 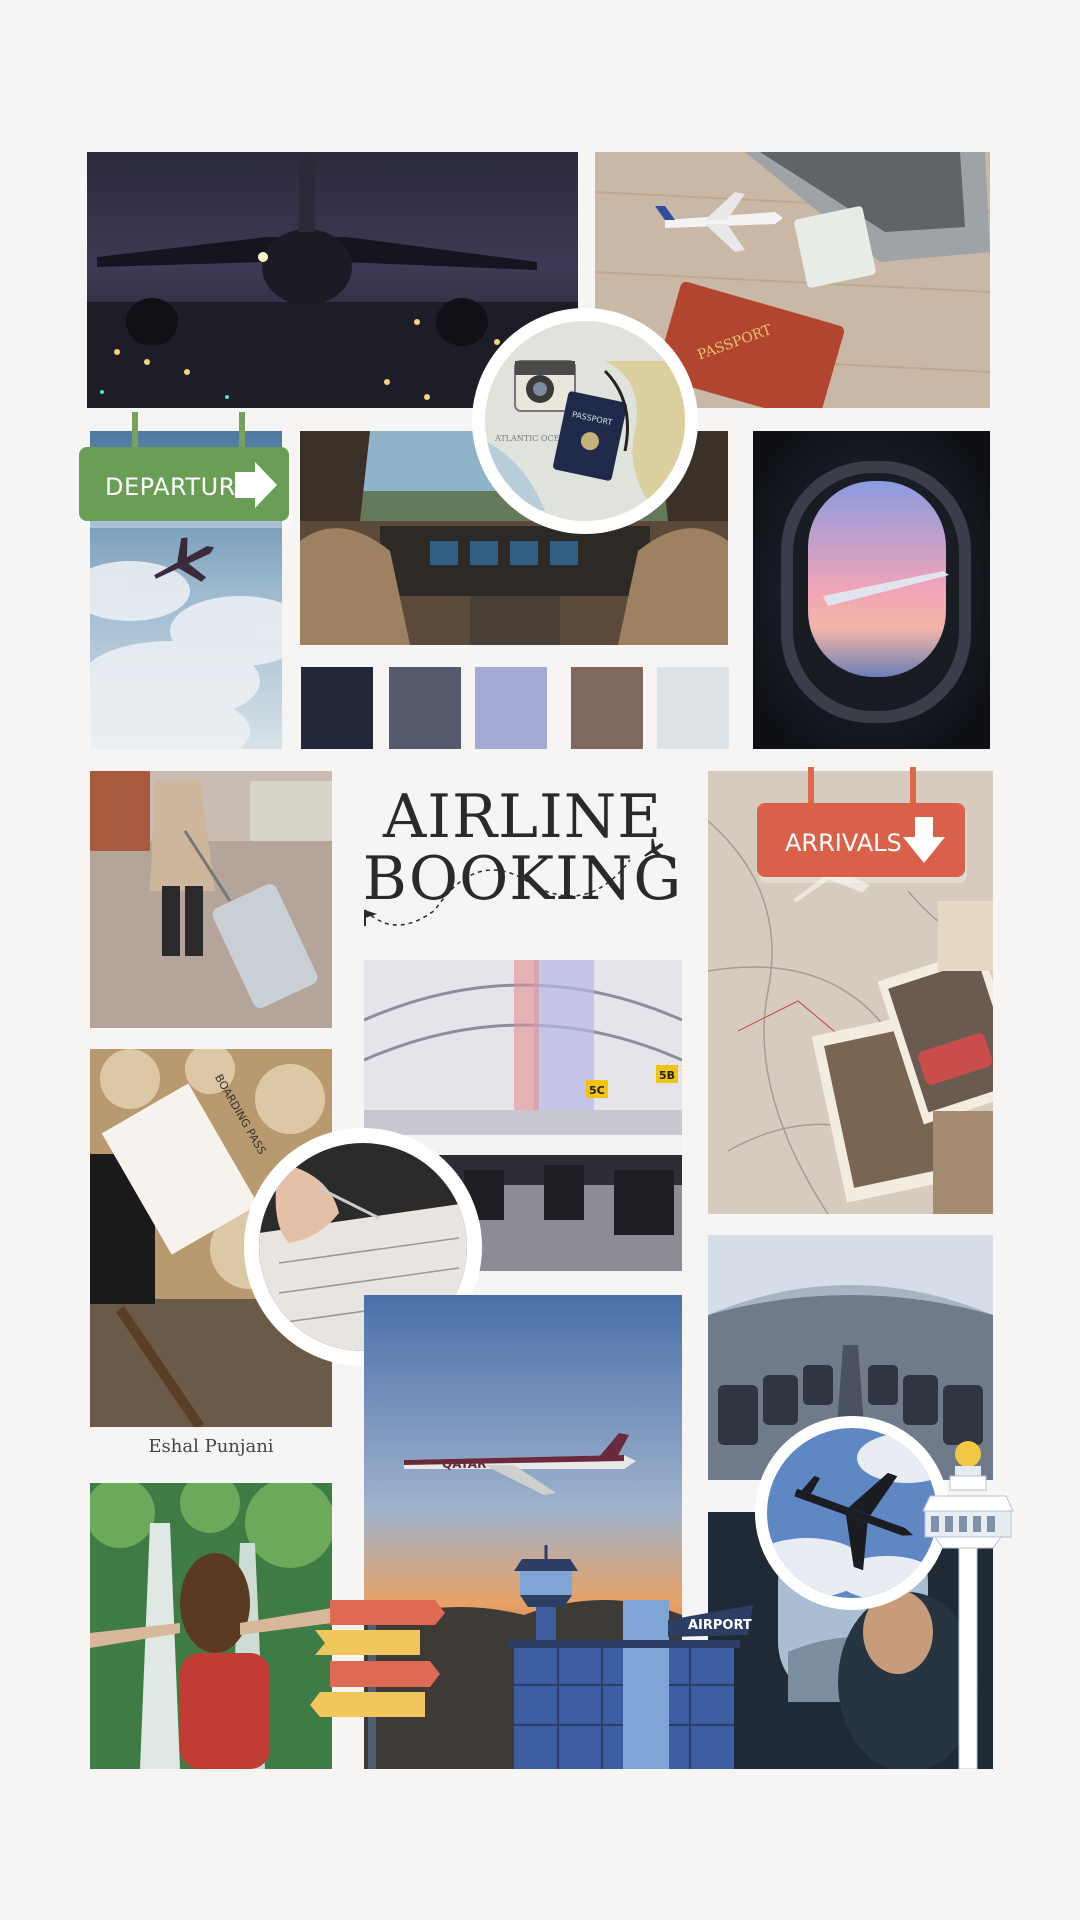 I want to click on qatar-livery-text: QATAR, so click(x=464, y=1464).